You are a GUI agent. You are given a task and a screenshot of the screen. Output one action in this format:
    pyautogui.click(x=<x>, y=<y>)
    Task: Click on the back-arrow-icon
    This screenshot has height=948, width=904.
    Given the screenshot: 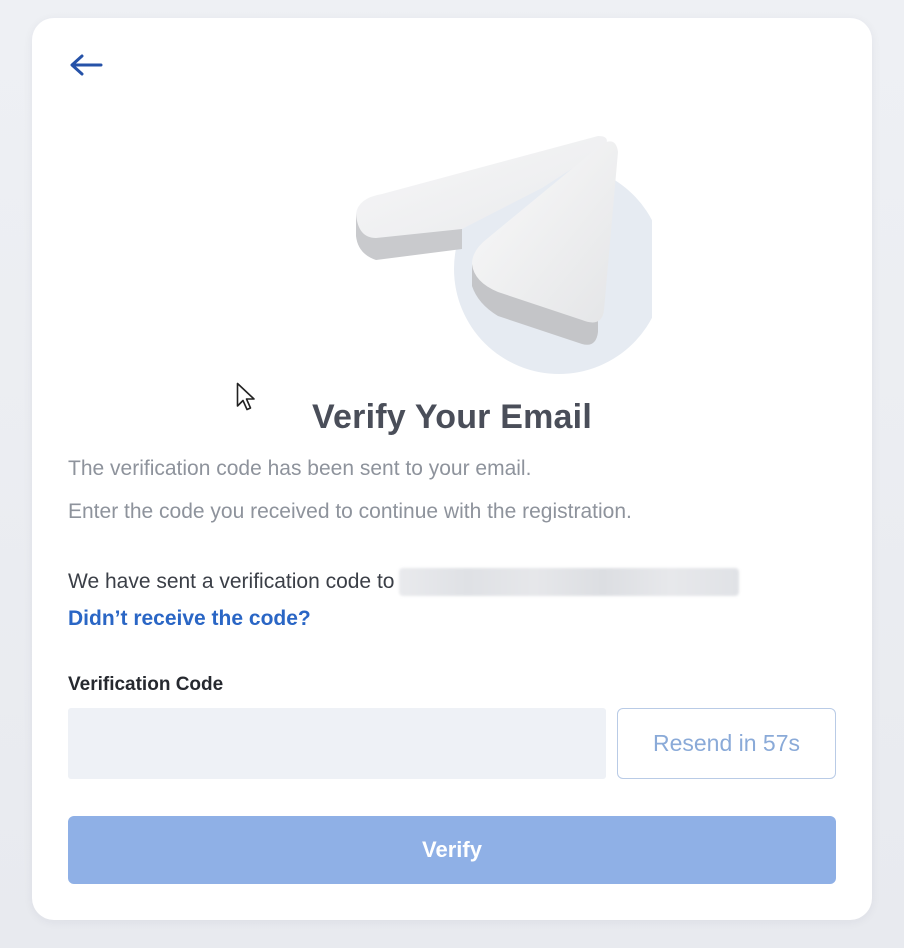 What is the action you would take?
    pyautogui.click(x=86, y=65)
    